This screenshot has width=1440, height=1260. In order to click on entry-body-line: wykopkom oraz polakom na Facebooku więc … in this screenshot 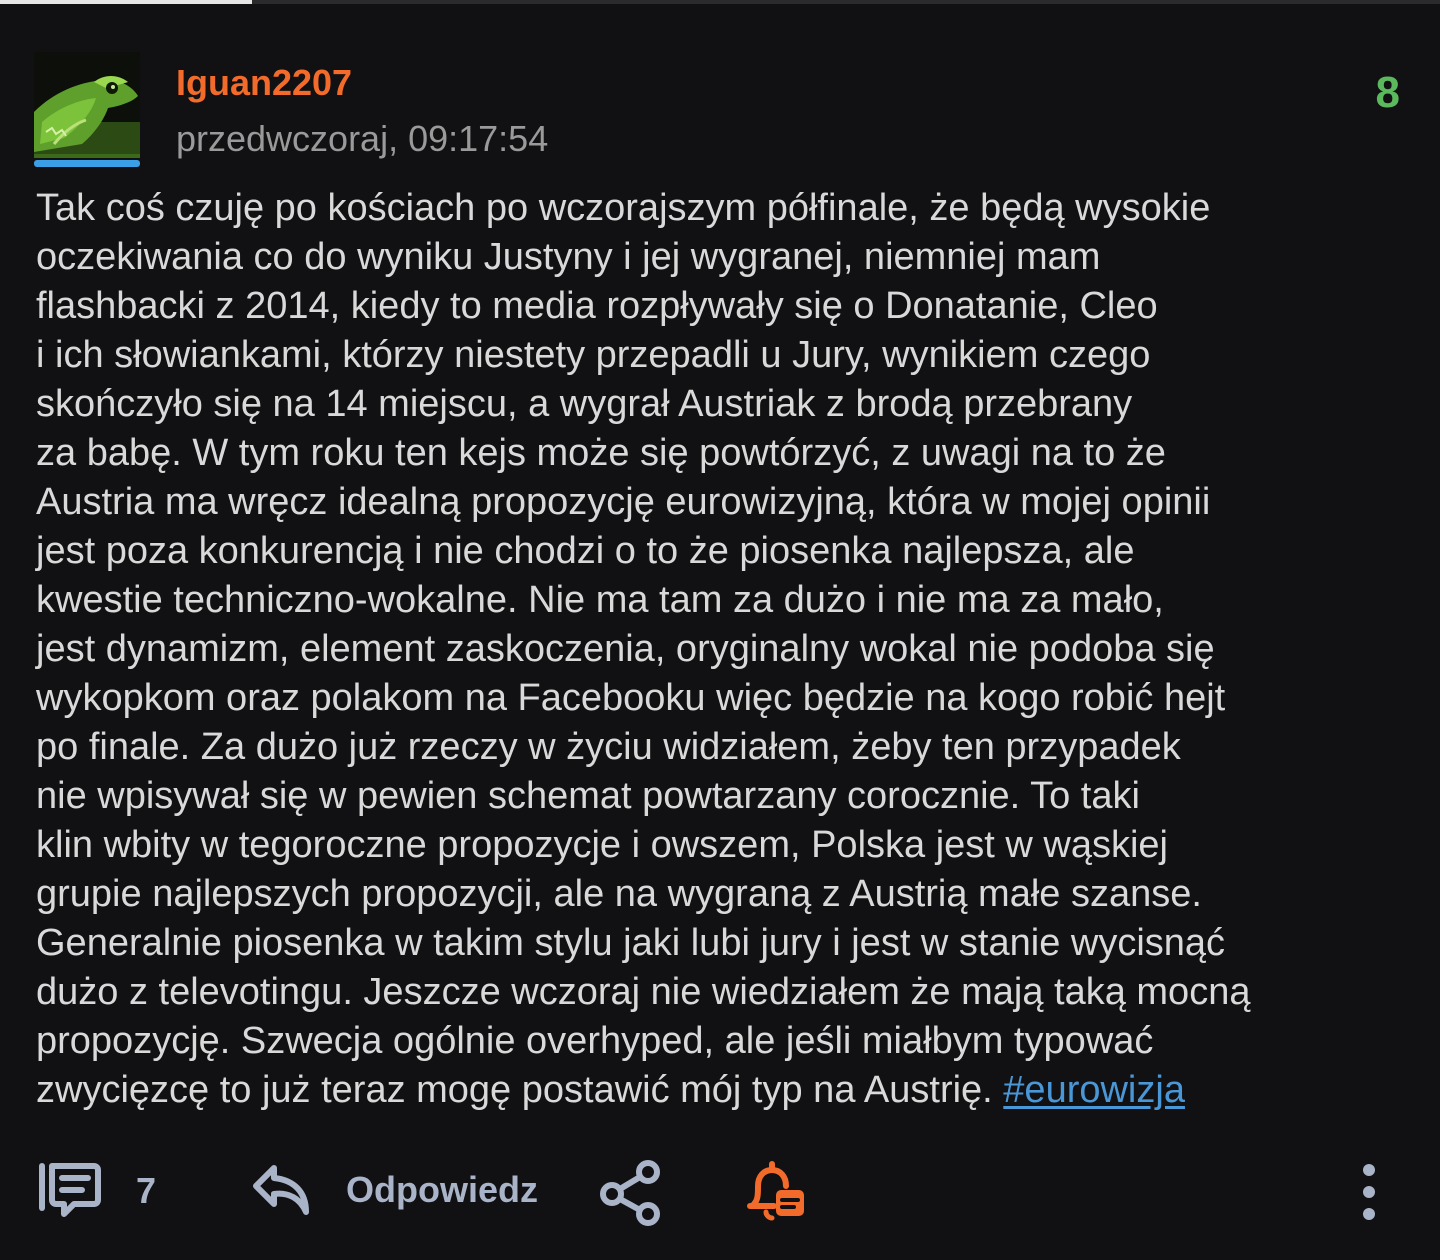, I will do `click(631, 698)`.